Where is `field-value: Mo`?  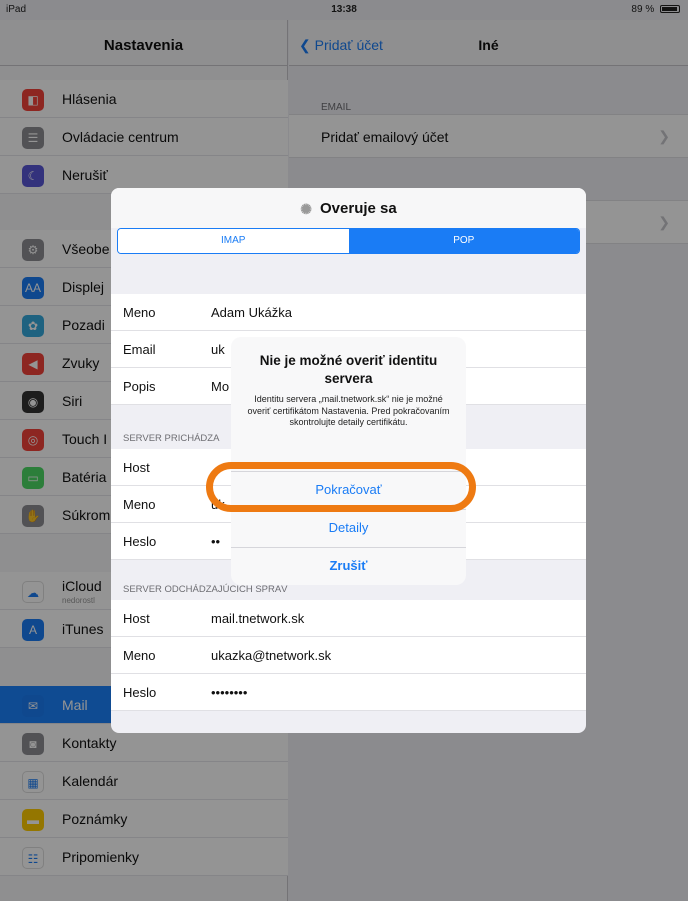
field-value: Mo is located at coordinates (220, 386).